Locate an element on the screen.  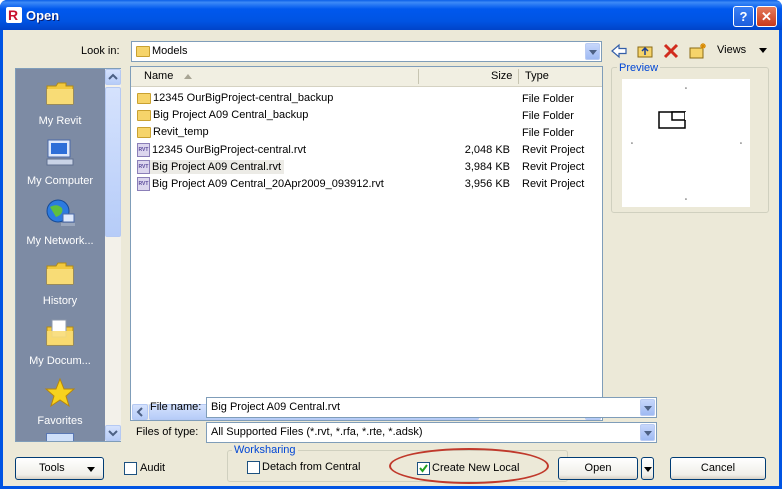
look-in-label: Look in: is located at coordinates (100, 51).